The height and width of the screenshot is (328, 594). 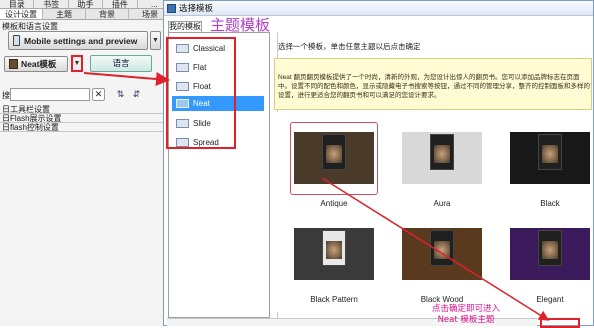 What do you see at coordinates (17, 4) in the screenshot?
I see `menu-item-toc: 目录` at bounding box center [17, 4].